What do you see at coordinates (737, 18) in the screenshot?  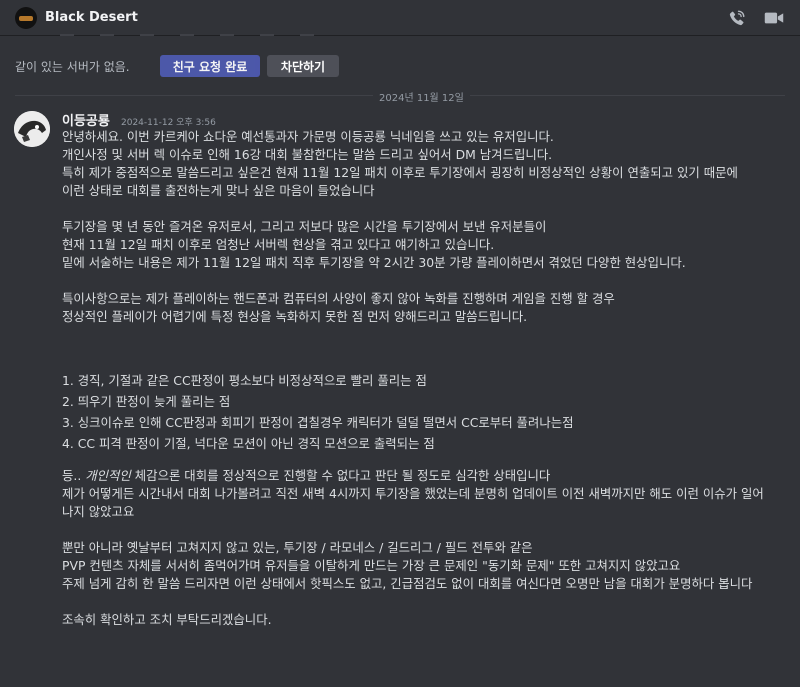 I see `phone-call-icon` at bounding box center [737, 18].